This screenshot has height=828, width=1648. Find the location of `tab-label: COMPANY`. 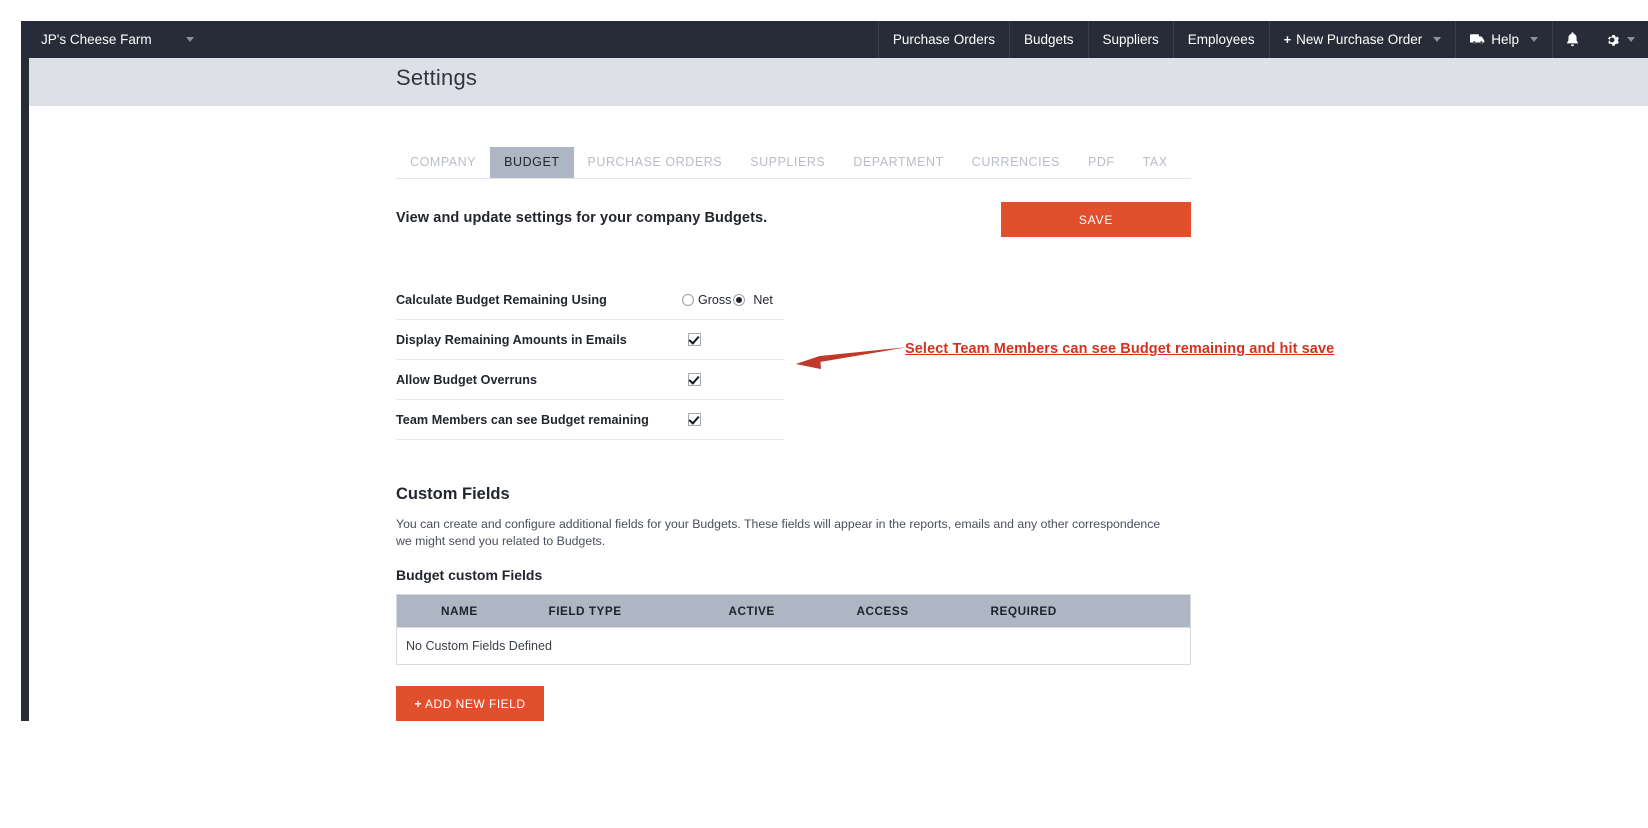

tab-label: COMPANY is located at coordinates (443, 162).